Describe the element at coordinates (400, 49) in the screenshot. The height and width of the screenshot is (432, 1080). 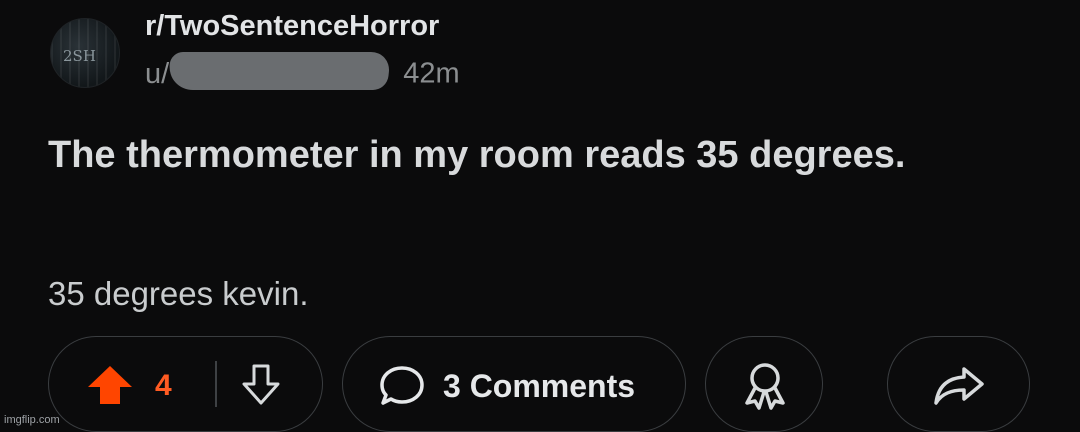
I see `post-header: 2SH r/TwoSentenceHorror u/ 42m` at that location.